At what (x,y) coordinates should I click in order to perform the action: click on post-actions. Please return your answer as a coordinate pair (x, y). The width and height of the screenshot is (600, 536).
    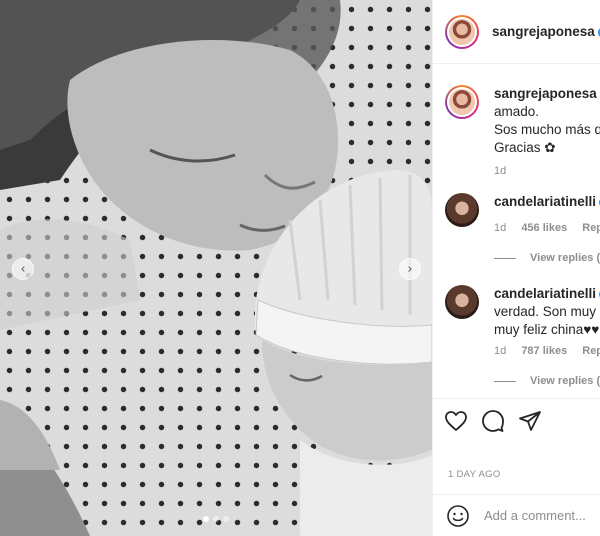
    Looking at the image, I should click on (516, 422).